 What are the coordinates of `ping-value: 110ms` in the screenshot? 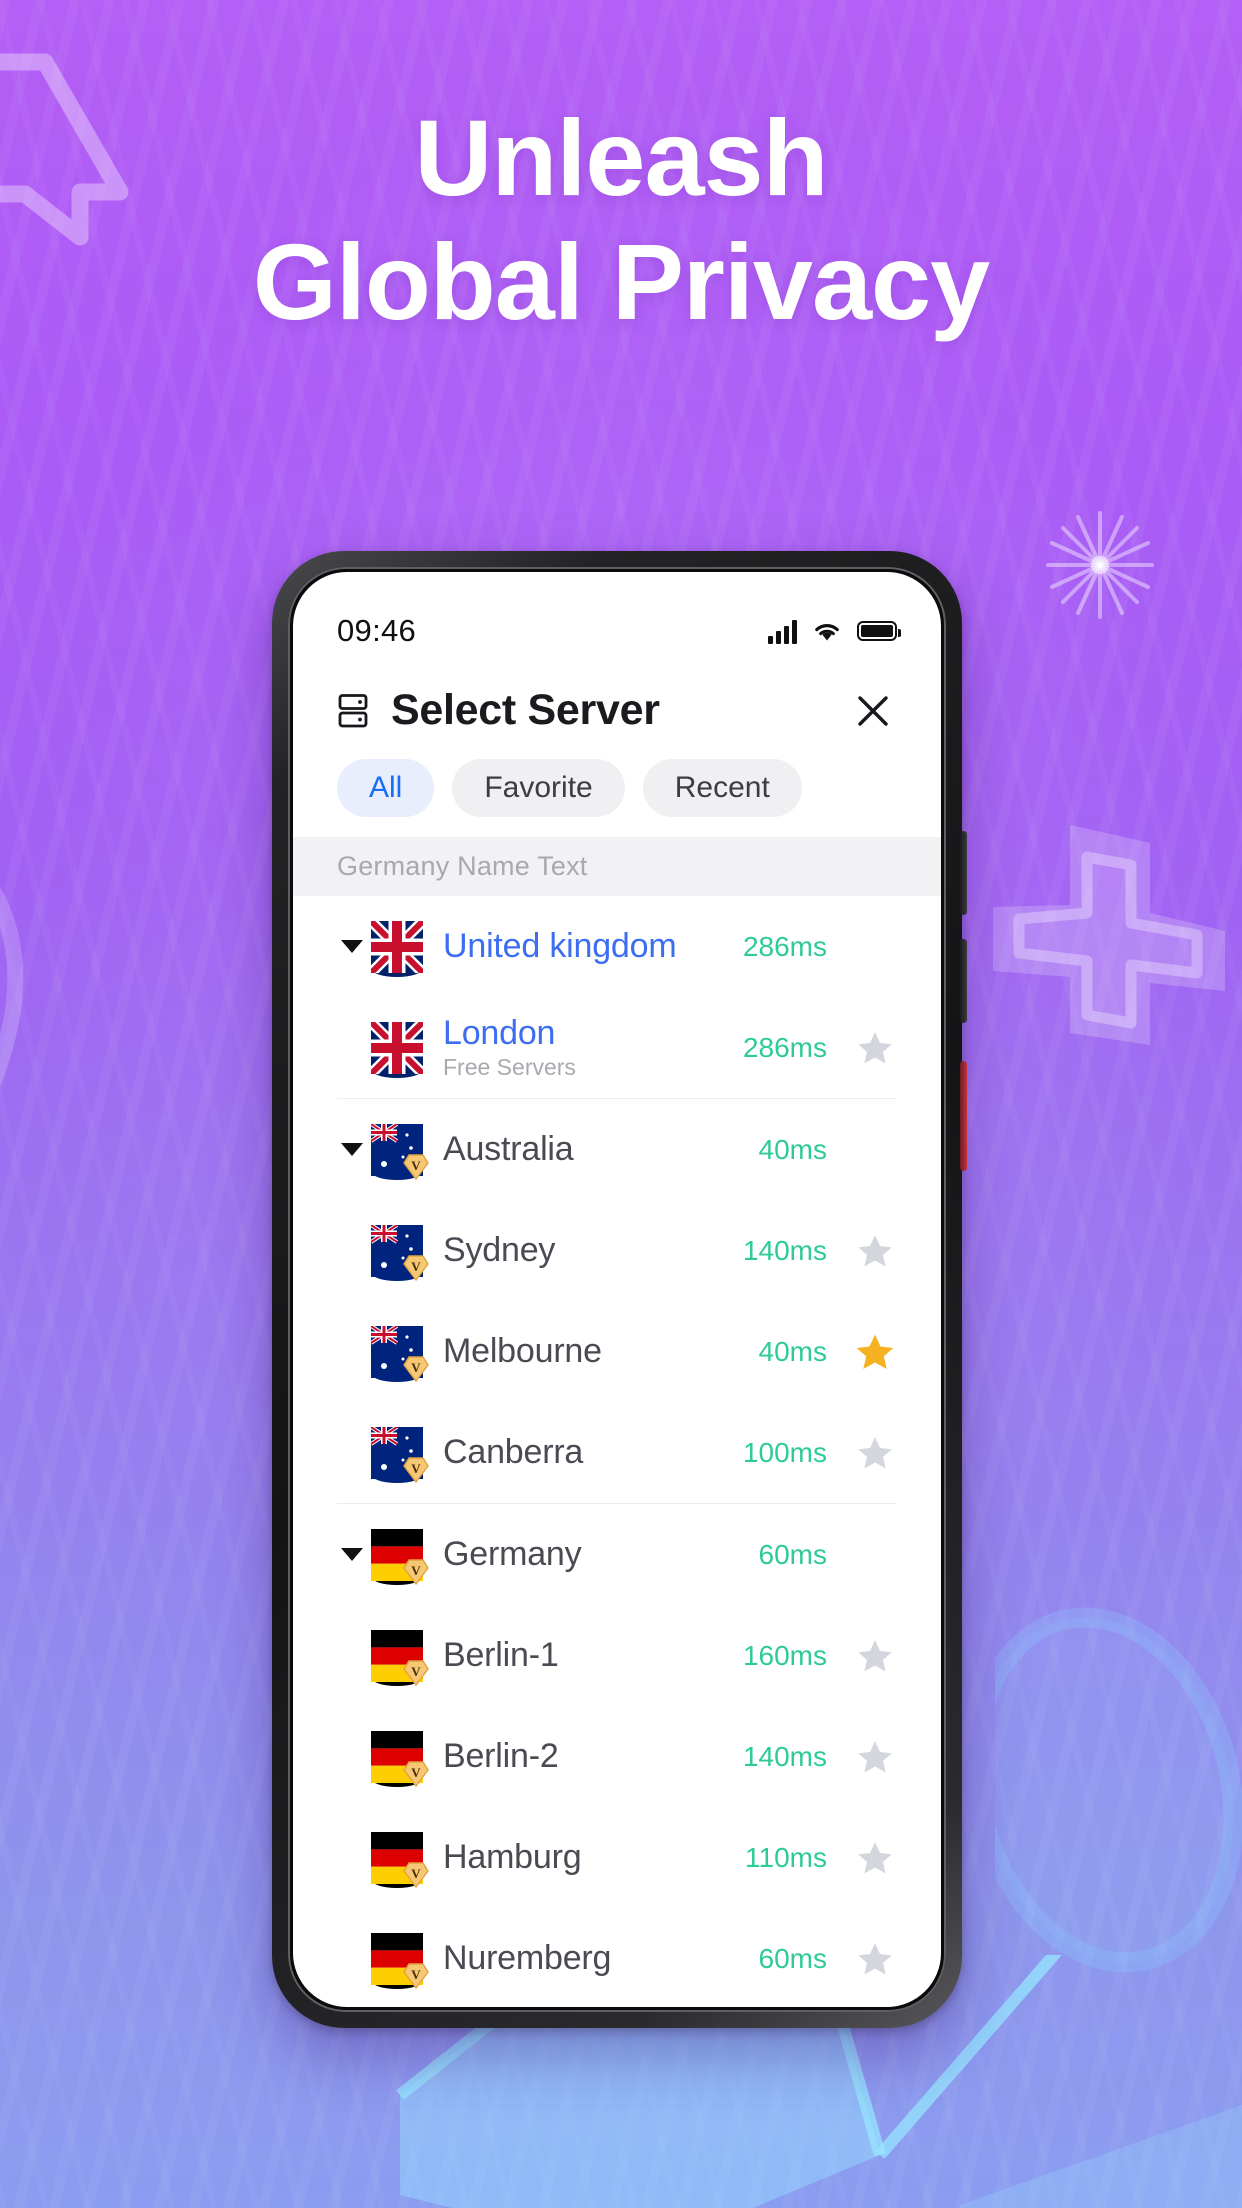 It's located at (786, 1857).